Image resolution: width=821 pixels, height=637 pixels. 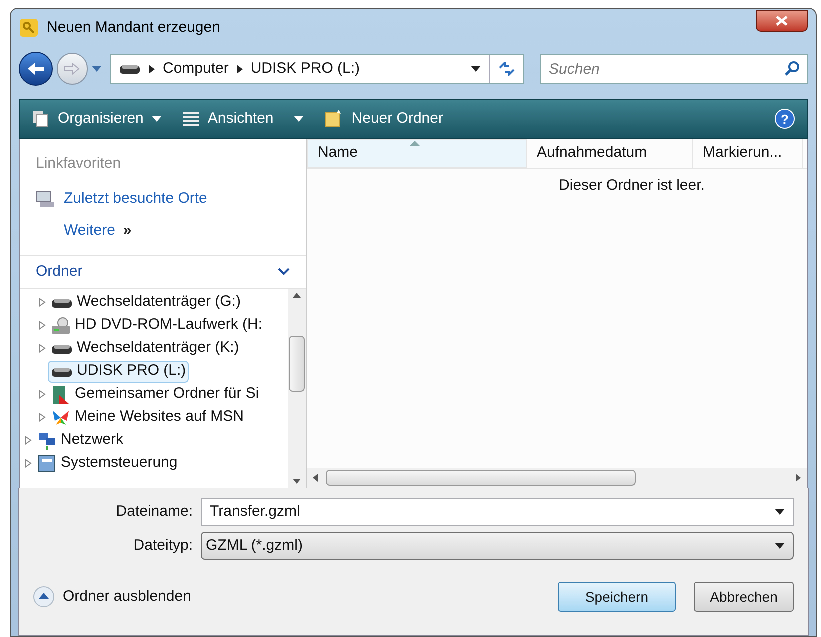 What do you see at coordinates (112, 597) in the screenshot?
I see `hide-folders-button: Ordner ausblenden` at bounding box center [112, 597].